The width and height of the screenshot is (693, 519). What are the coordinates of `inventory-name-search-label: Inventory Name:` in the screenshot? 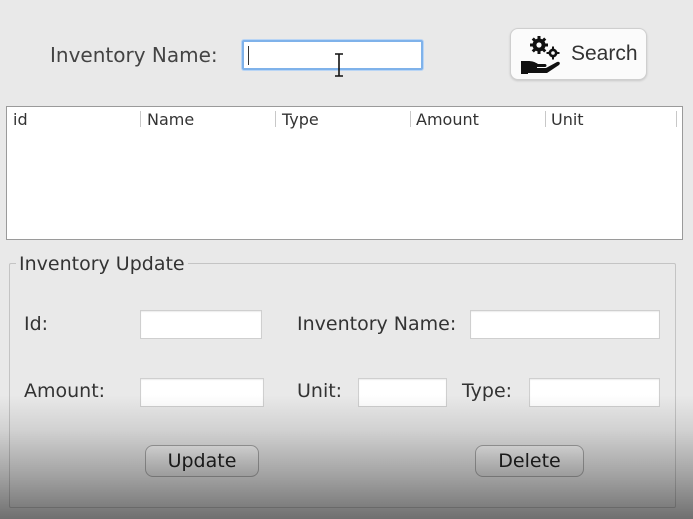 It's located at (134, 55).